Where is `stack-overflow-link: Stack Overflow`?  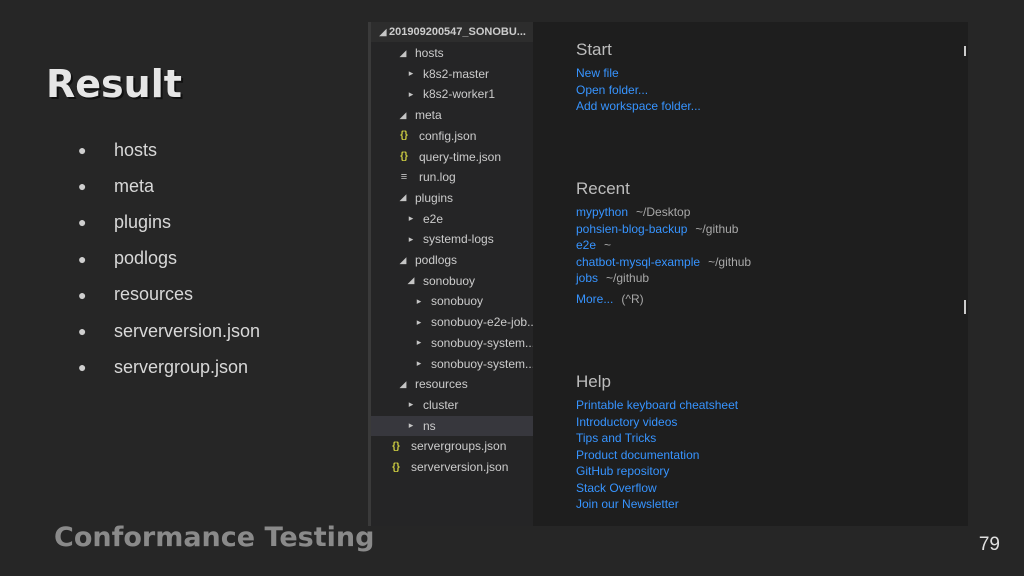 stack-overflow-link: Stack Overflow is located at coordinates (616, 488).